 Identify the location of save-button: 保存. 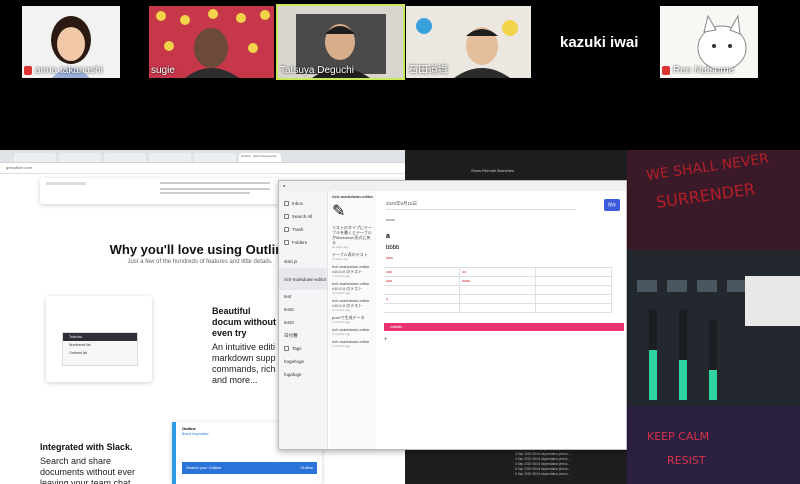
(612, 205).